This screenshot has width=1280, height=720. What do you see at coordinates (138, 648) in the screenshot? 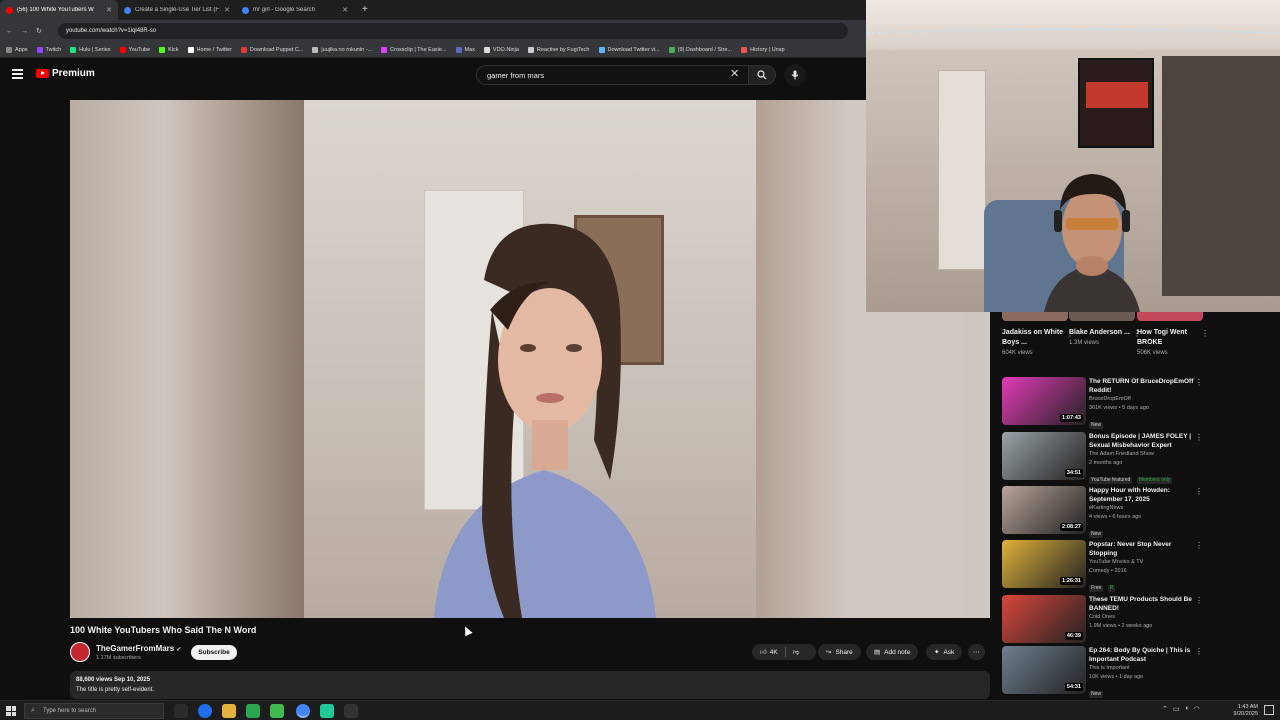
I see `channel-name-link: TheGamerFromMars ✔` at bounding box center [138, 648].